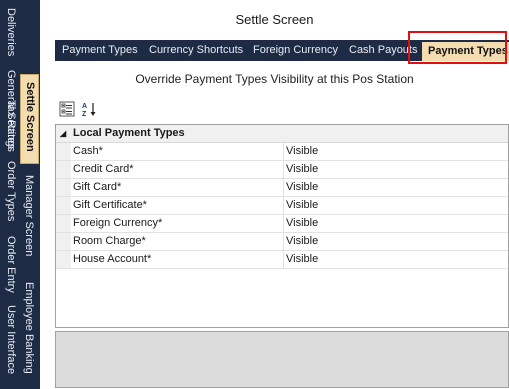  What do you see at coordinates (274, 19) in the screenshot?
I see `screen-title: Settle Screen` at bounding box center [274, 19].